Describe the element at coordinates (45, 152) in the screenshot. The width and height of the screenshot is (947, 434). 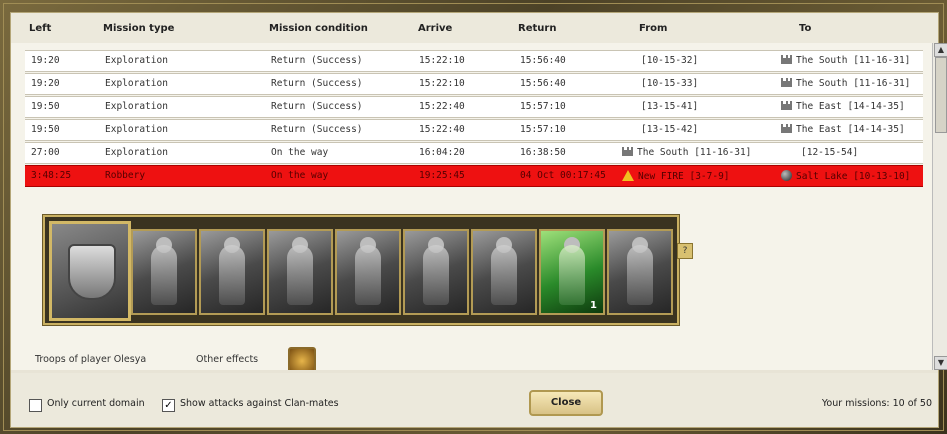
I see `cell-left: 27:00` at that location.